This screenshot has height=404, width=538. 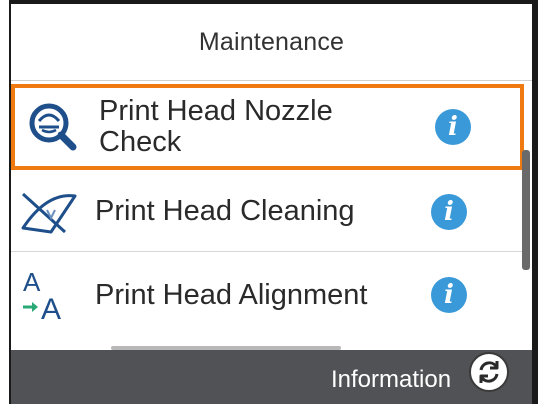 I want to click on menu-item-label: Print Head Cleaning, so click(x=225, y=211).